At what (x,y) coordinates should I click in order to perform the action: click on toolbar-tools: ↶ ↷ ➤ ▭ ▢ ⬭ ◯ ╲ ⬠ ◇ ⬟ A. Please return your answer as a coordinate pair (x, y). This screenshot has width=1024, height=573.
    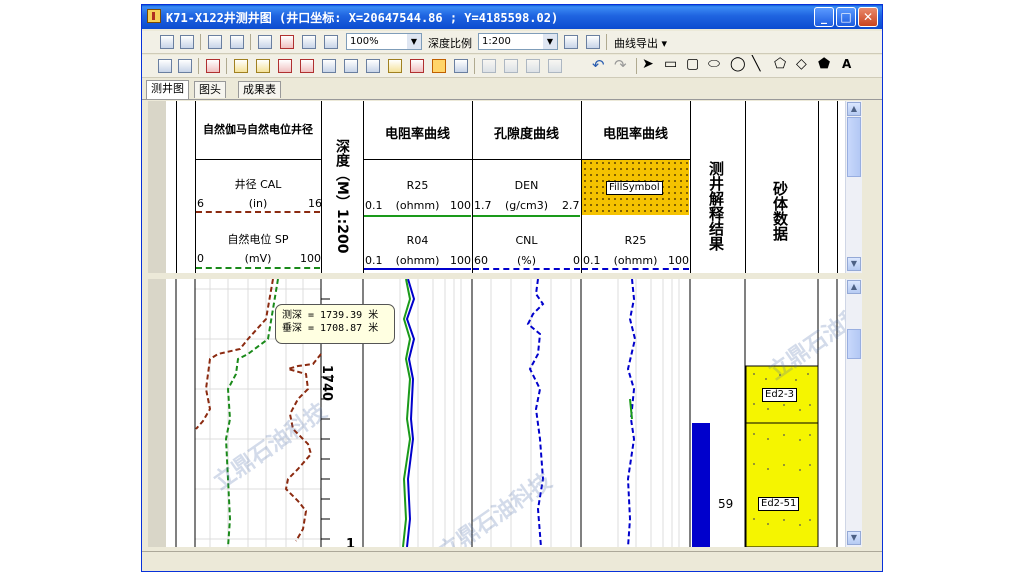
    Looking at the image, I should click on (512, 66).